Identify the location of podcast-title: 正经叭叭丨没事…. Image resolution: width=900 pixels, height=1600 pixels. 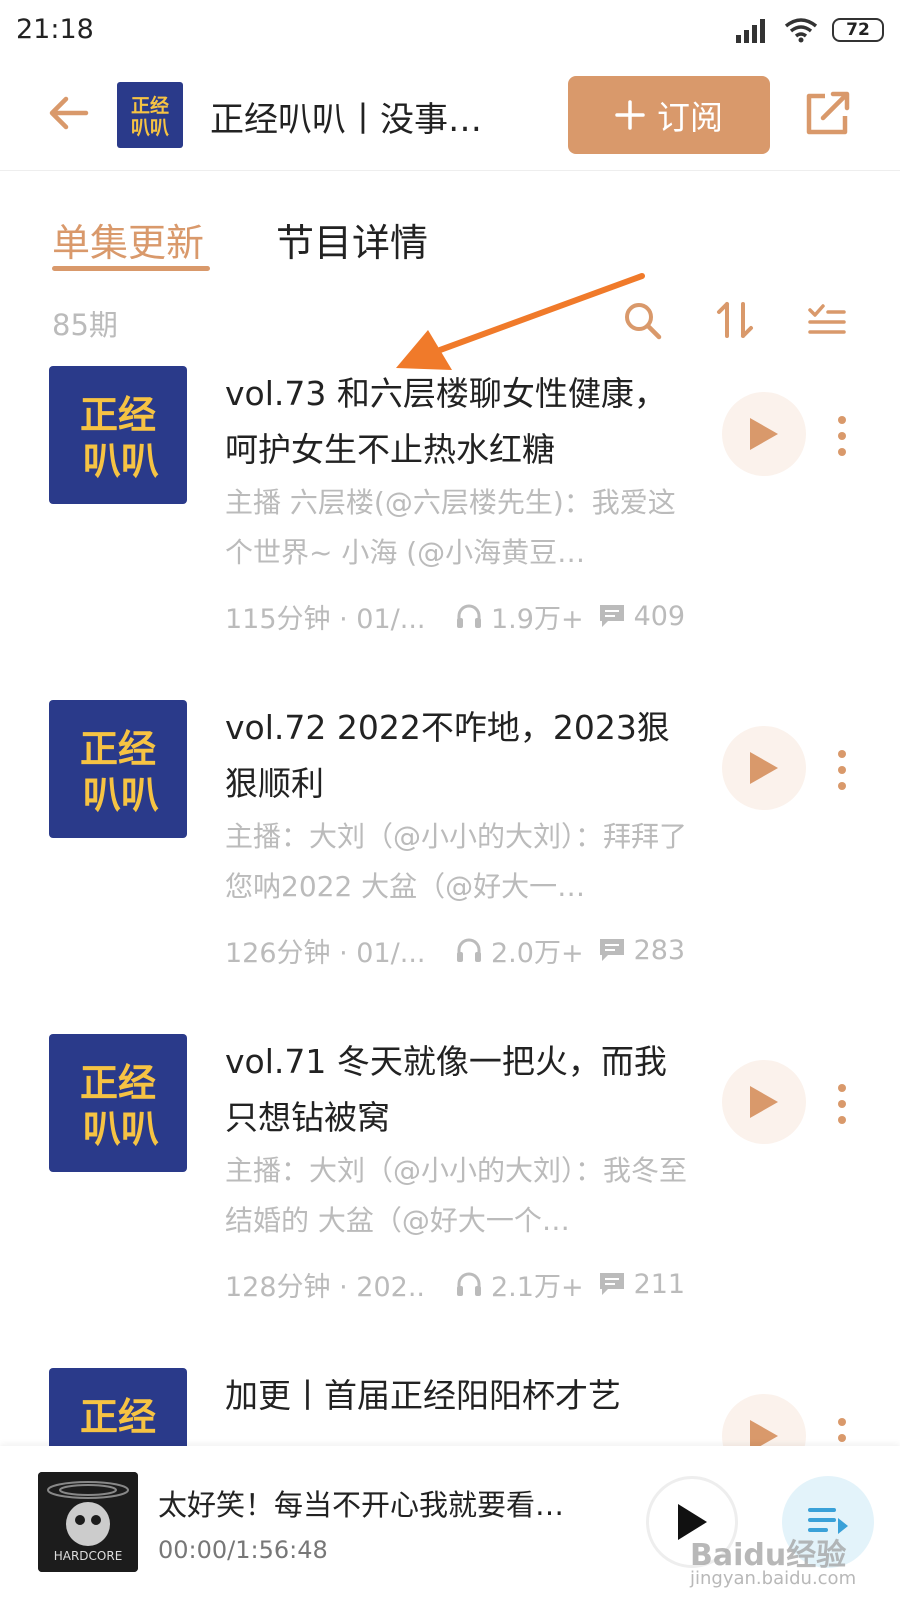
(346, 120).